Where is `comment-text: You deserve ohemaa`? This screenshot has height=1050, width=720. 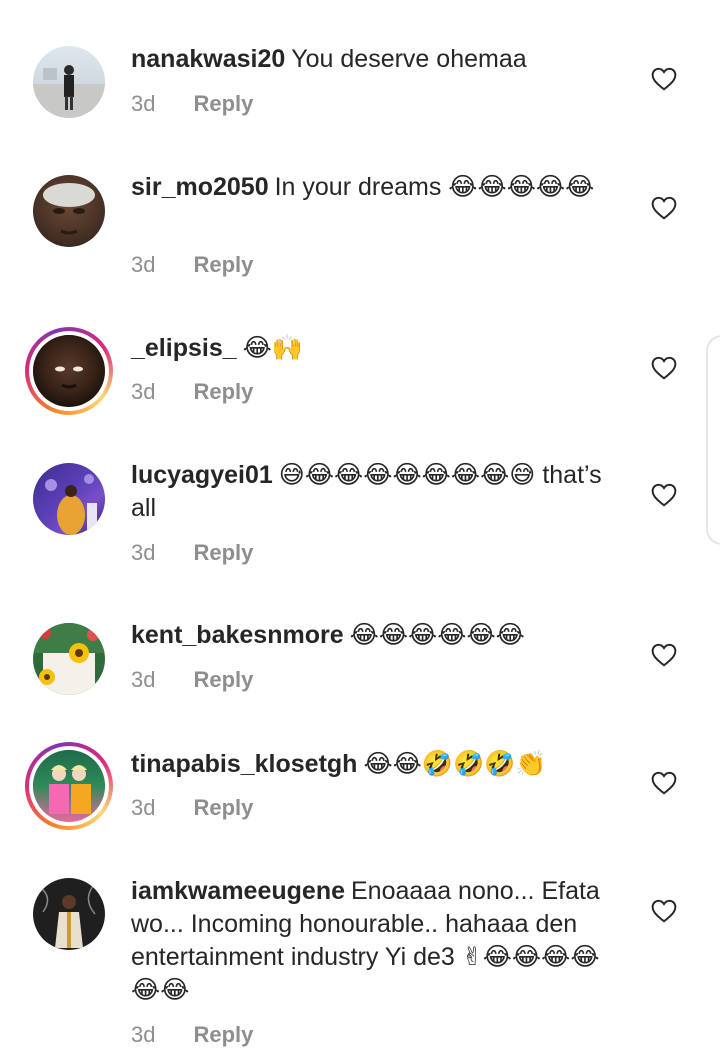
comment-text: You deserve ohemaa is located at coordinates (409, 59).